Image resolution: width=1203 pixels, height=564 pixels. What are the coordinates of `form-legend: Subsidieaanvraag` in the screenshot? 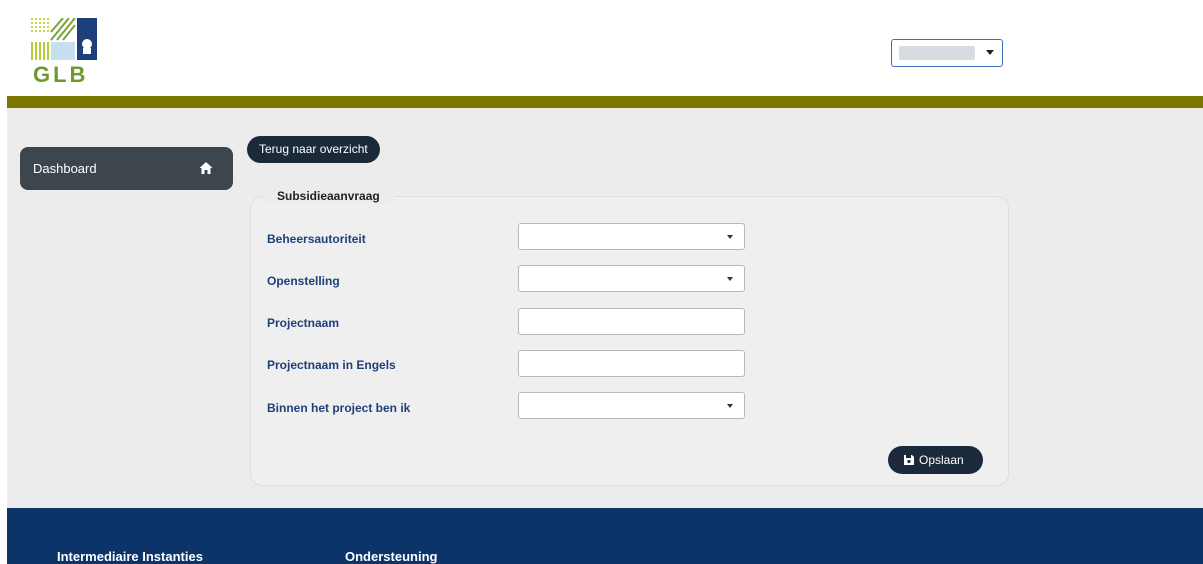 It's located at (328, 196).